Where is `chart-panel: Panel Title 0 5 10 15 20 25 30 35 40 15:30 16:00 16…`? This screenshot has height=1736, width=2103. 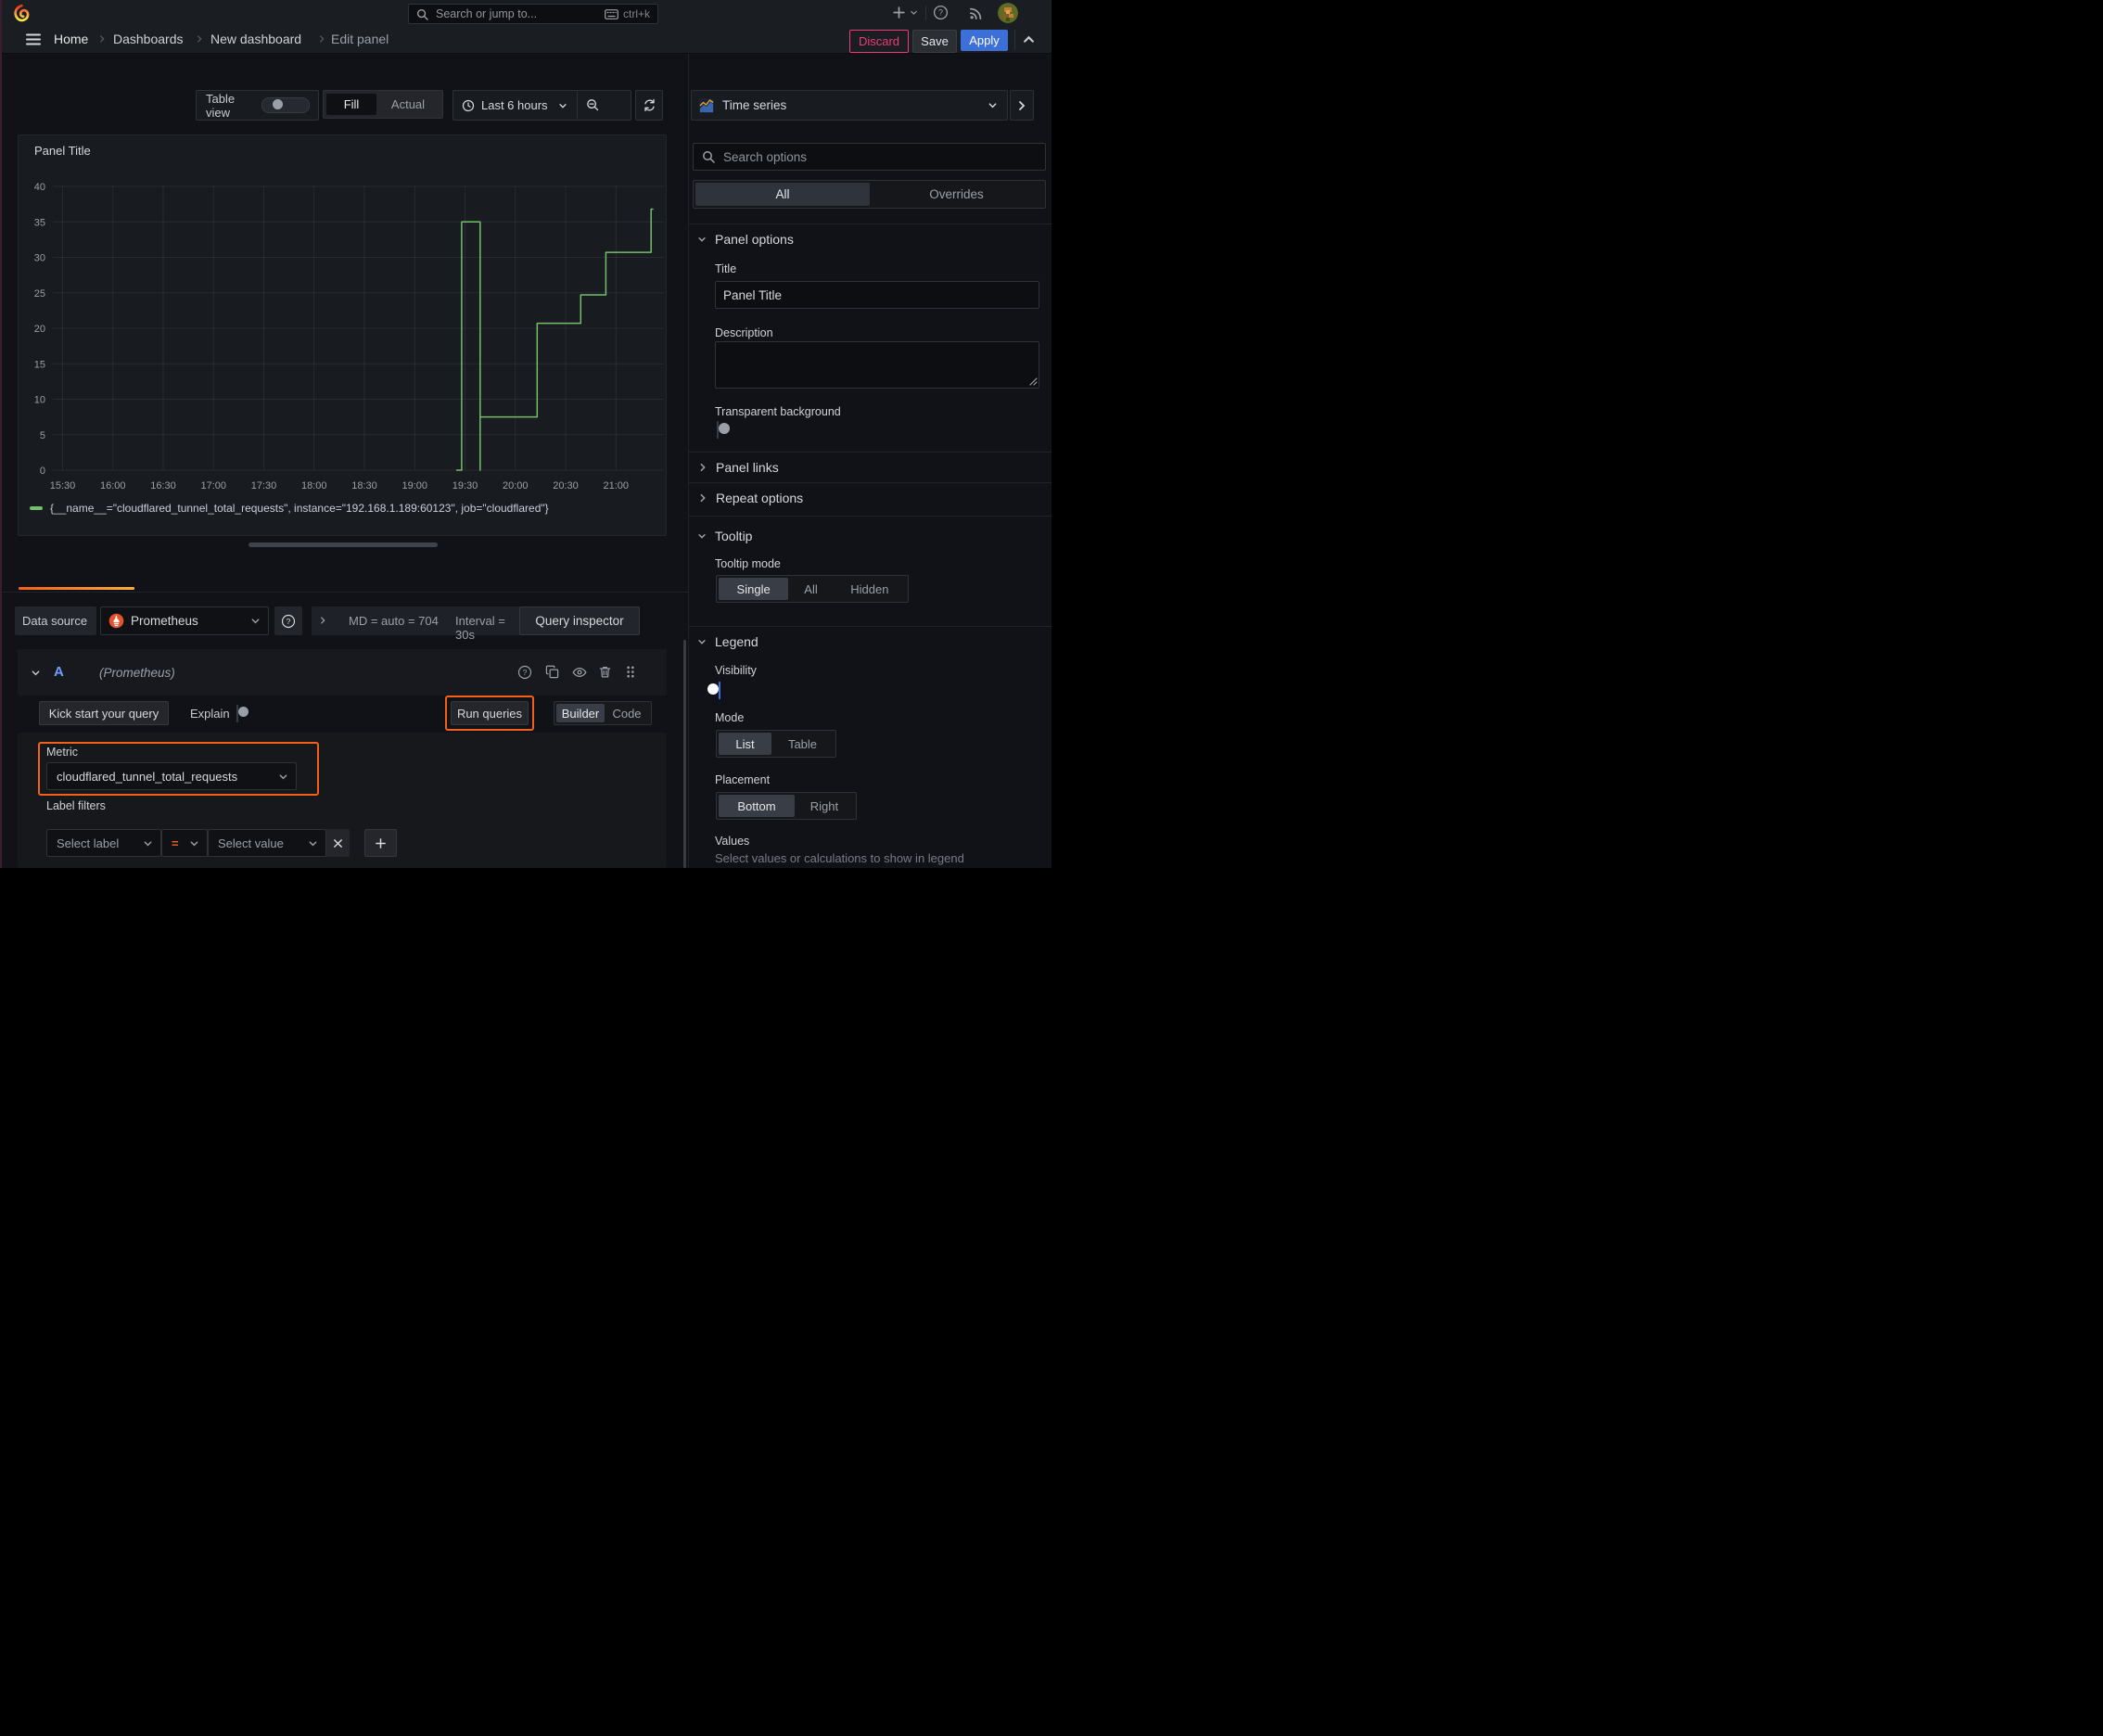
chart-panel: Panel Title 0 5 10 15 20 25 30 35 40 15:30 16:00 16… is located at coordinates (342, 335).